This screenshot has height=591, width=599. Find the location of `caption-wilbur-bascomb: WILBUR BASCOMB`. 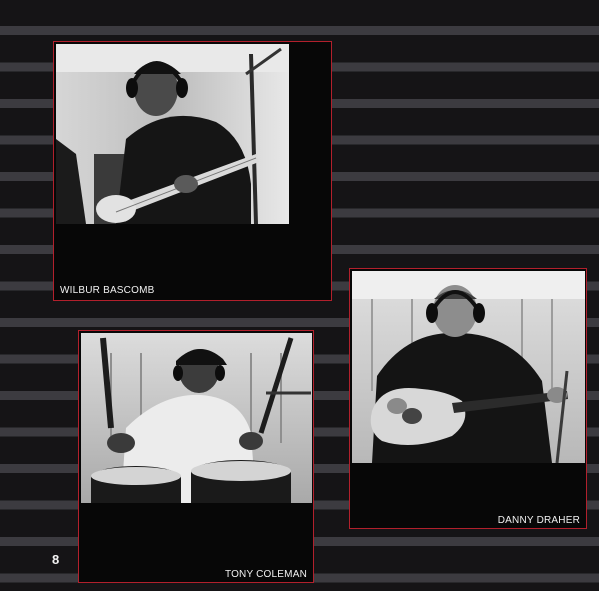

caption-wilbur-bascomb: WILBUR BASCOMB is located at coordinates (107, 290).